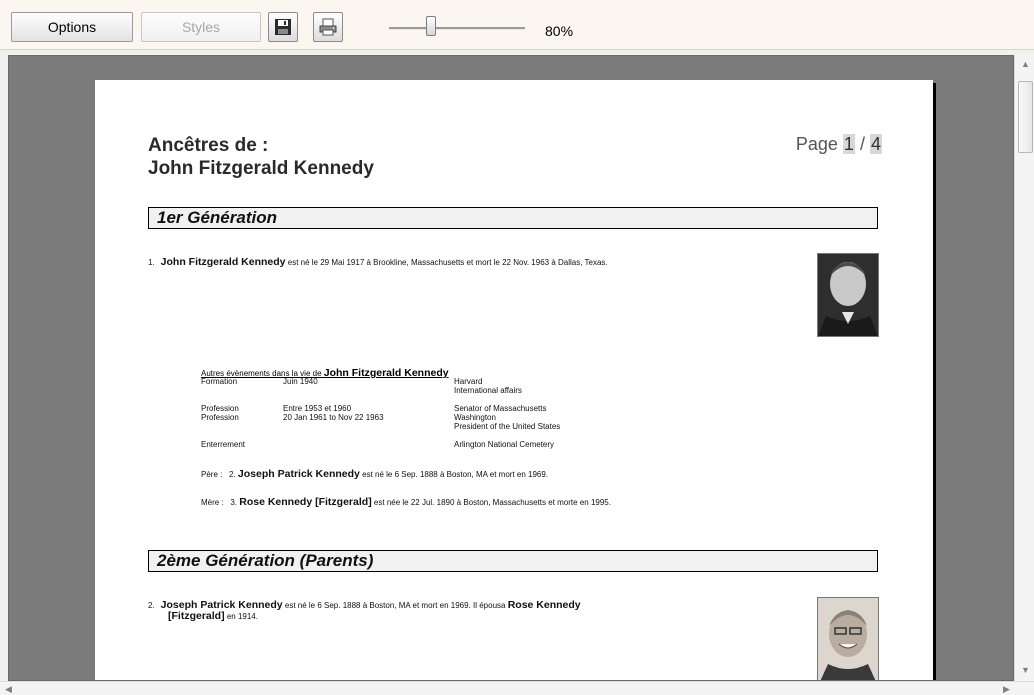 This screenshot has height=695, width=1034. Describe the element at coordinates (196, 616) in the screenshot. I see `spouse-maiden-name: [Fitzgerald]` at that location.